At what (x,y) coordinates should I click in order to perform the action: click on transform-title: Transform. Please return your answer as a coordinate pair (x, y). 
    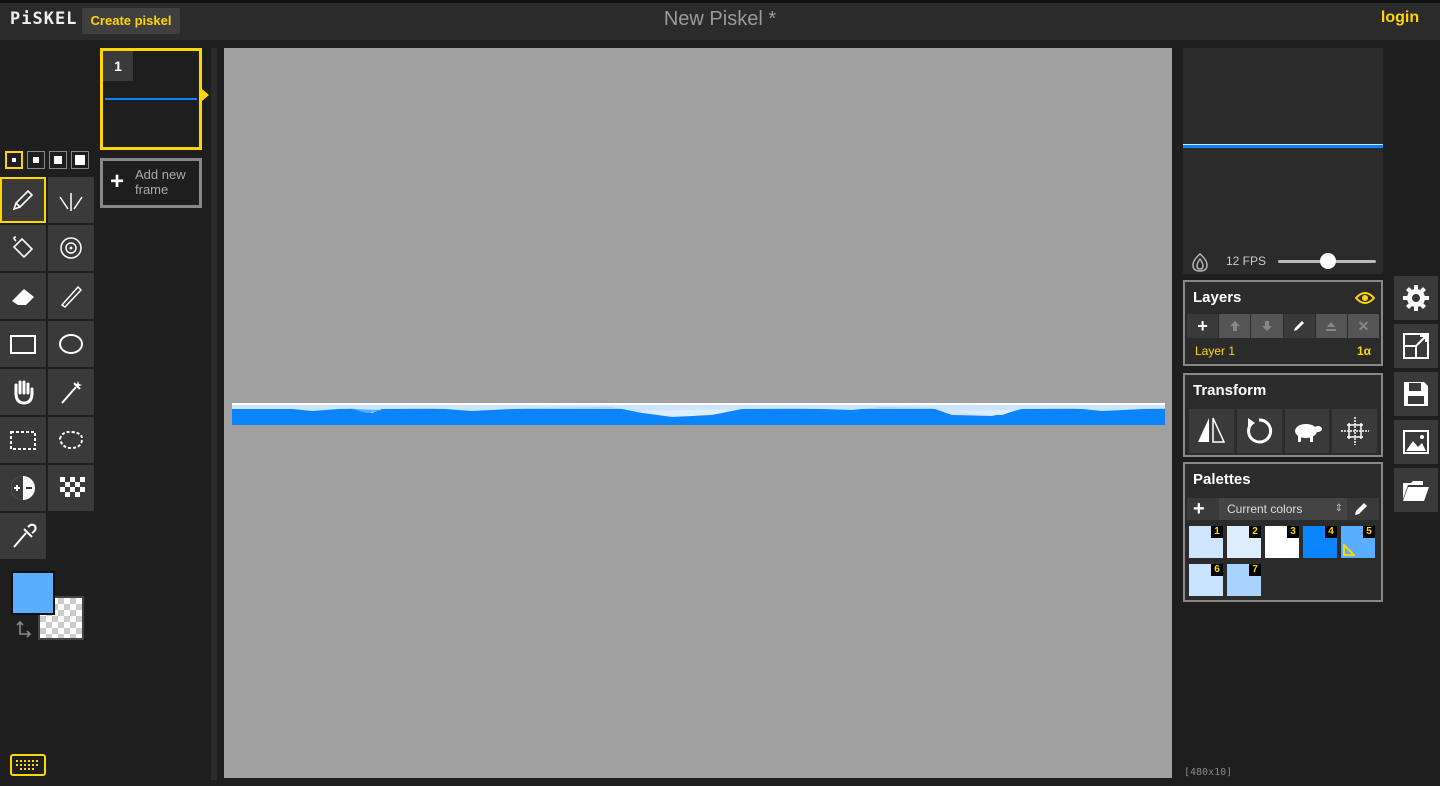
    Looking at the image, I should click on (1230, 390).